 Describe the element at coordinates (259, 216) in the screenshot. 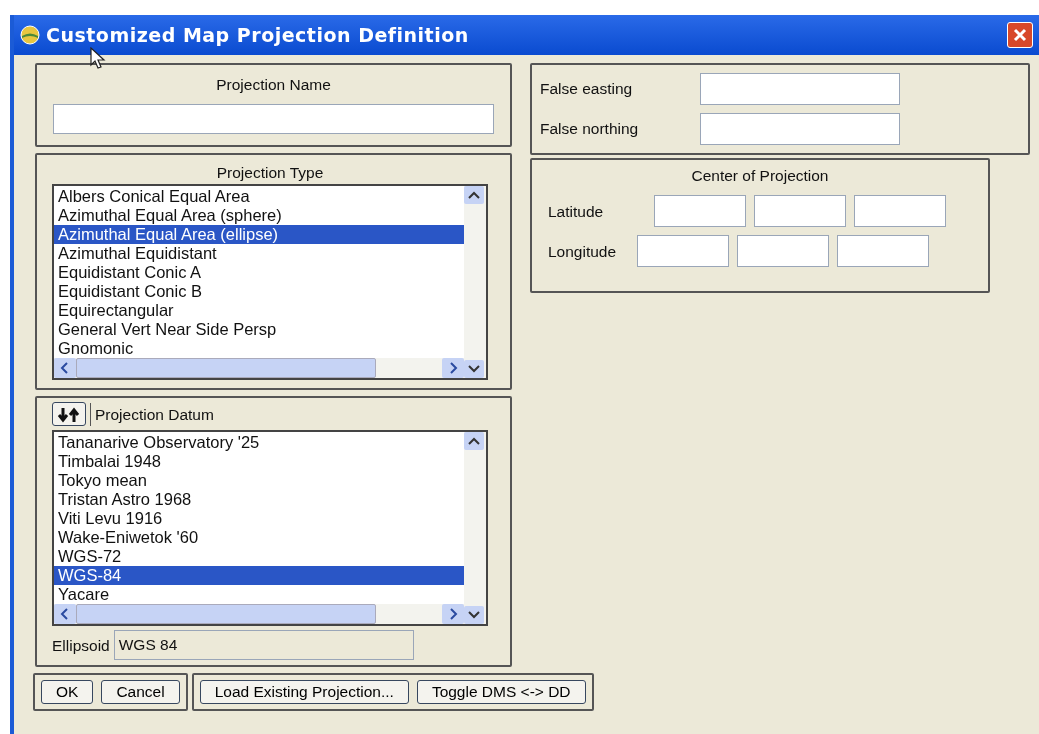

I see `list-item: Azimuthal Equal Area (sphere)` at that location.